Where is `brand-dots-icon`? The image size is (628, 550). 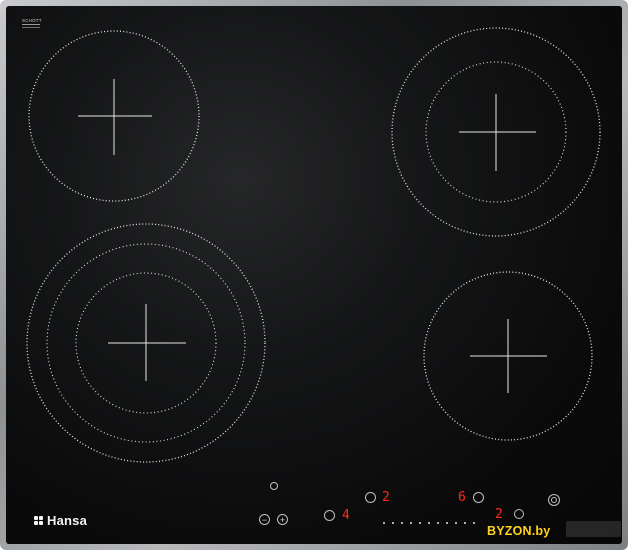
brand-dots-icon is located at coordinates (38, 520).